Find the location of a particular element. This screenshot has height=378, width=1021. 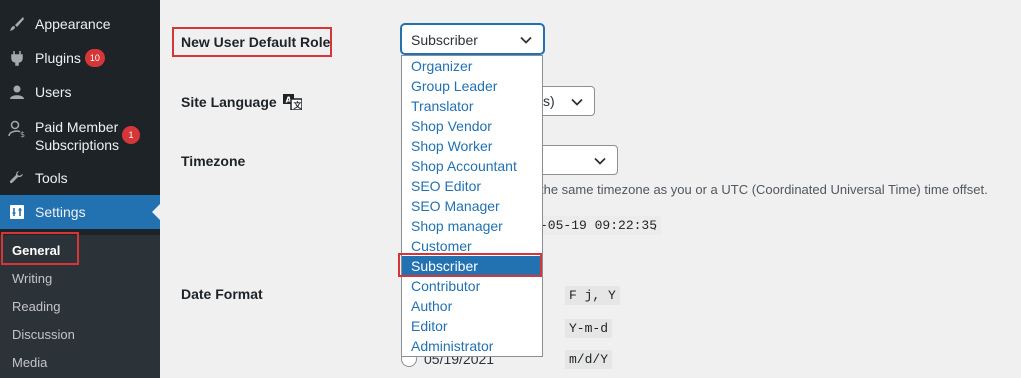

role-option-editor: Editor is located at coordinates (472, 326).